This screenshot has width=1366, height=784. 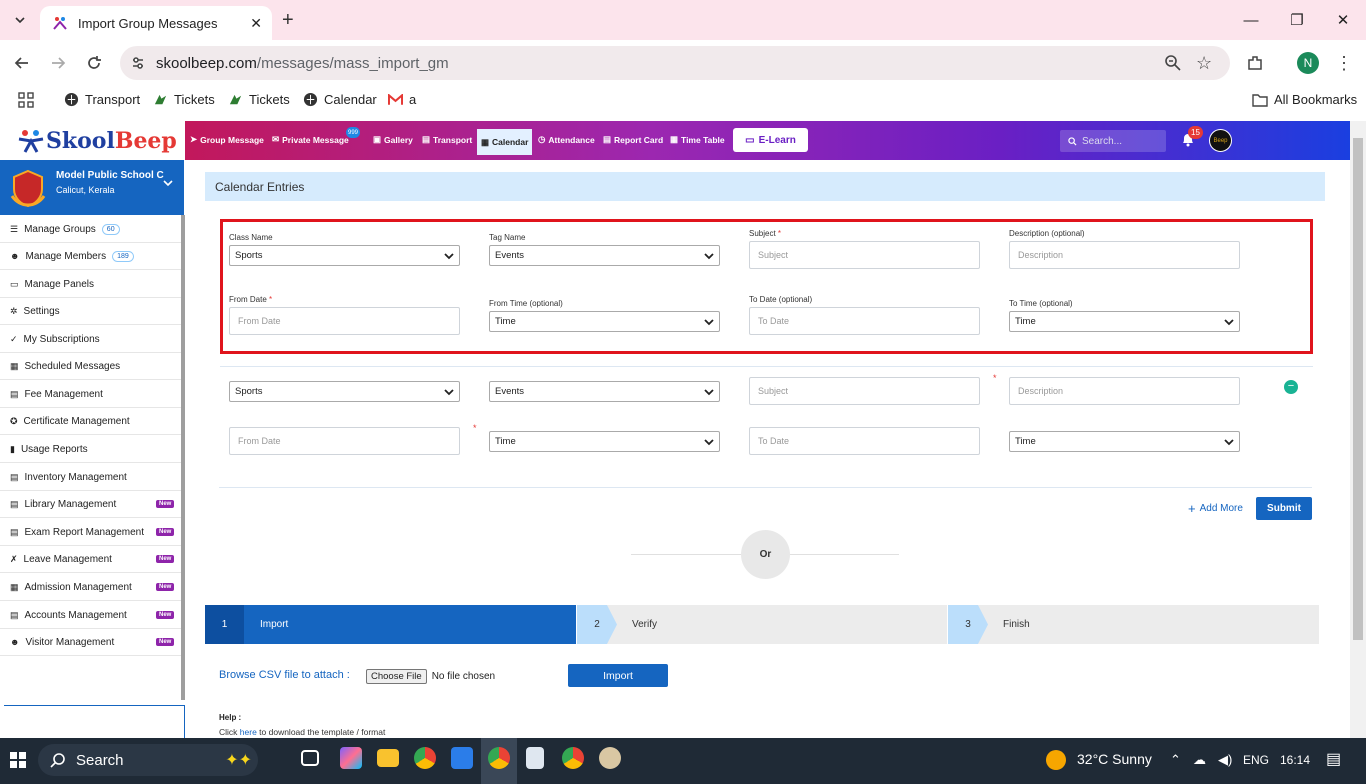 I want to click on chrome-menu-icon: ⋮, so click(x=1344, y=63).